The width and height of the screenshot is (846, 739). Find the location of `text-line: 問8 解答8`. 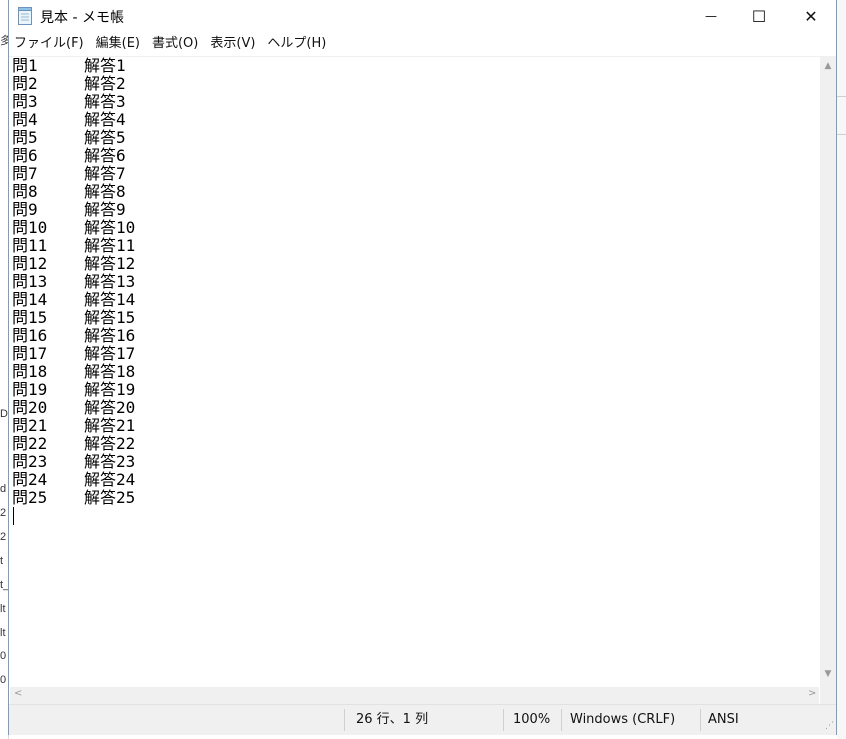

text-line: 問8 解答8 is located at coordinates (73, 192).